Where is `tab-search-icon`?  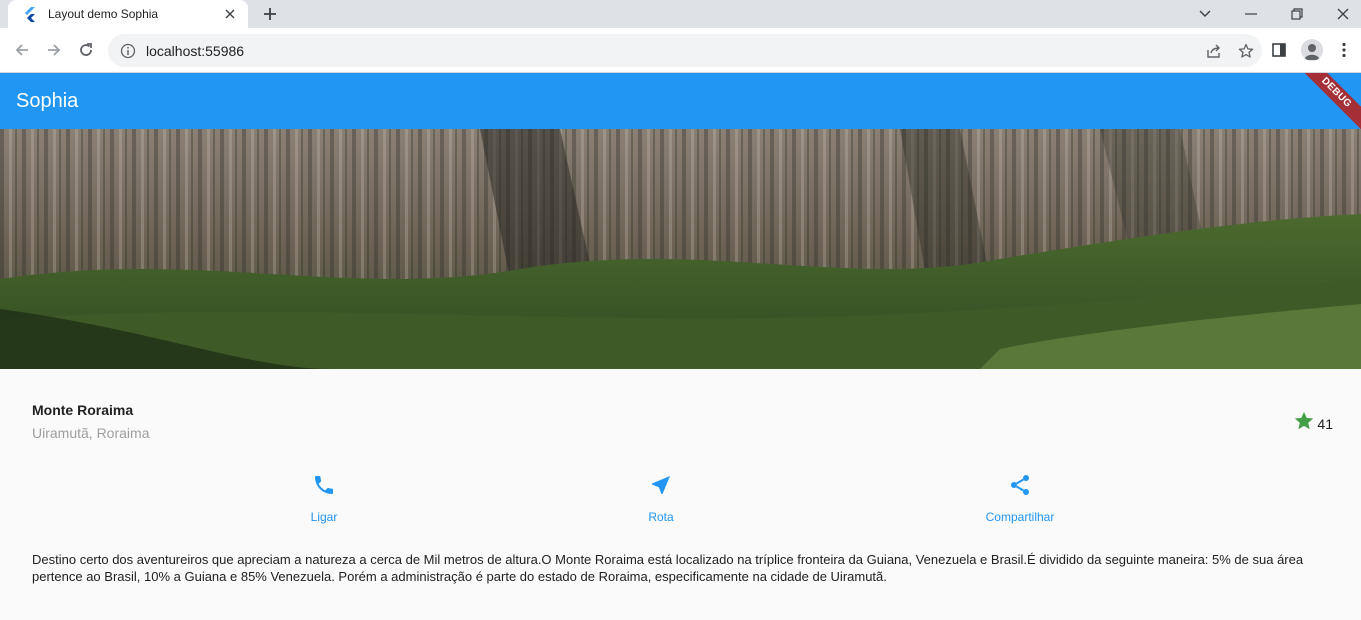
tab-search-icon is located at coordinates (1205, 14).